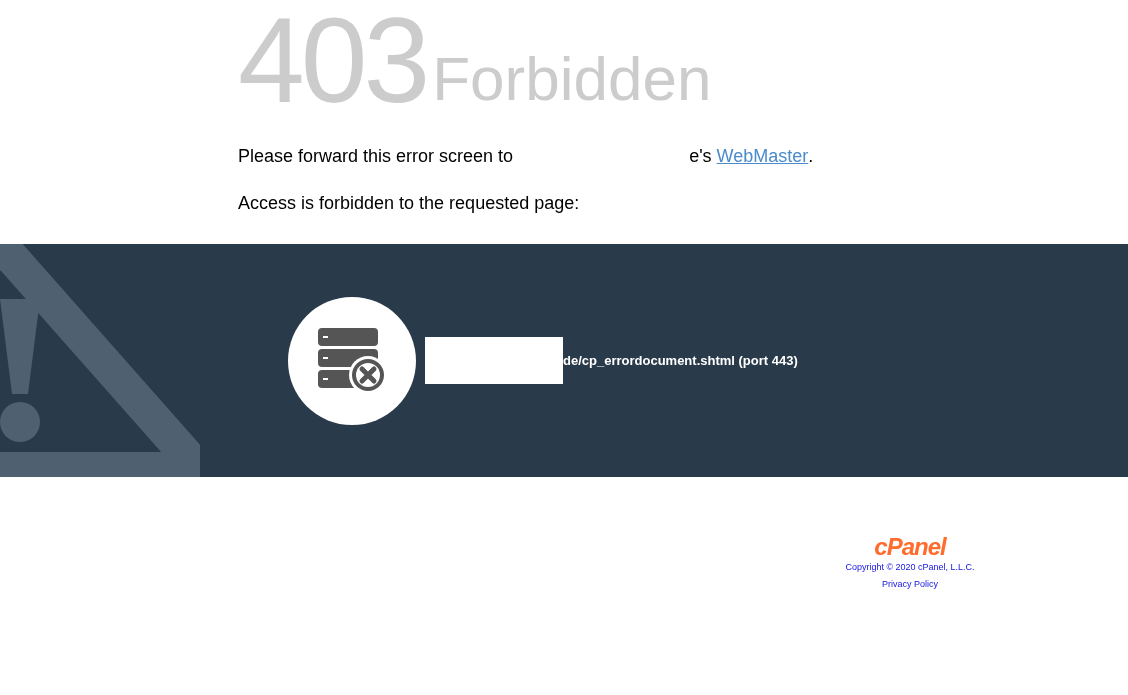 This screenshot has height=695, width=1128. Describe the element at coordinates (409, 203) in the screenshot. I see `access-text: Access is forbidden to the requested page:` at that location.